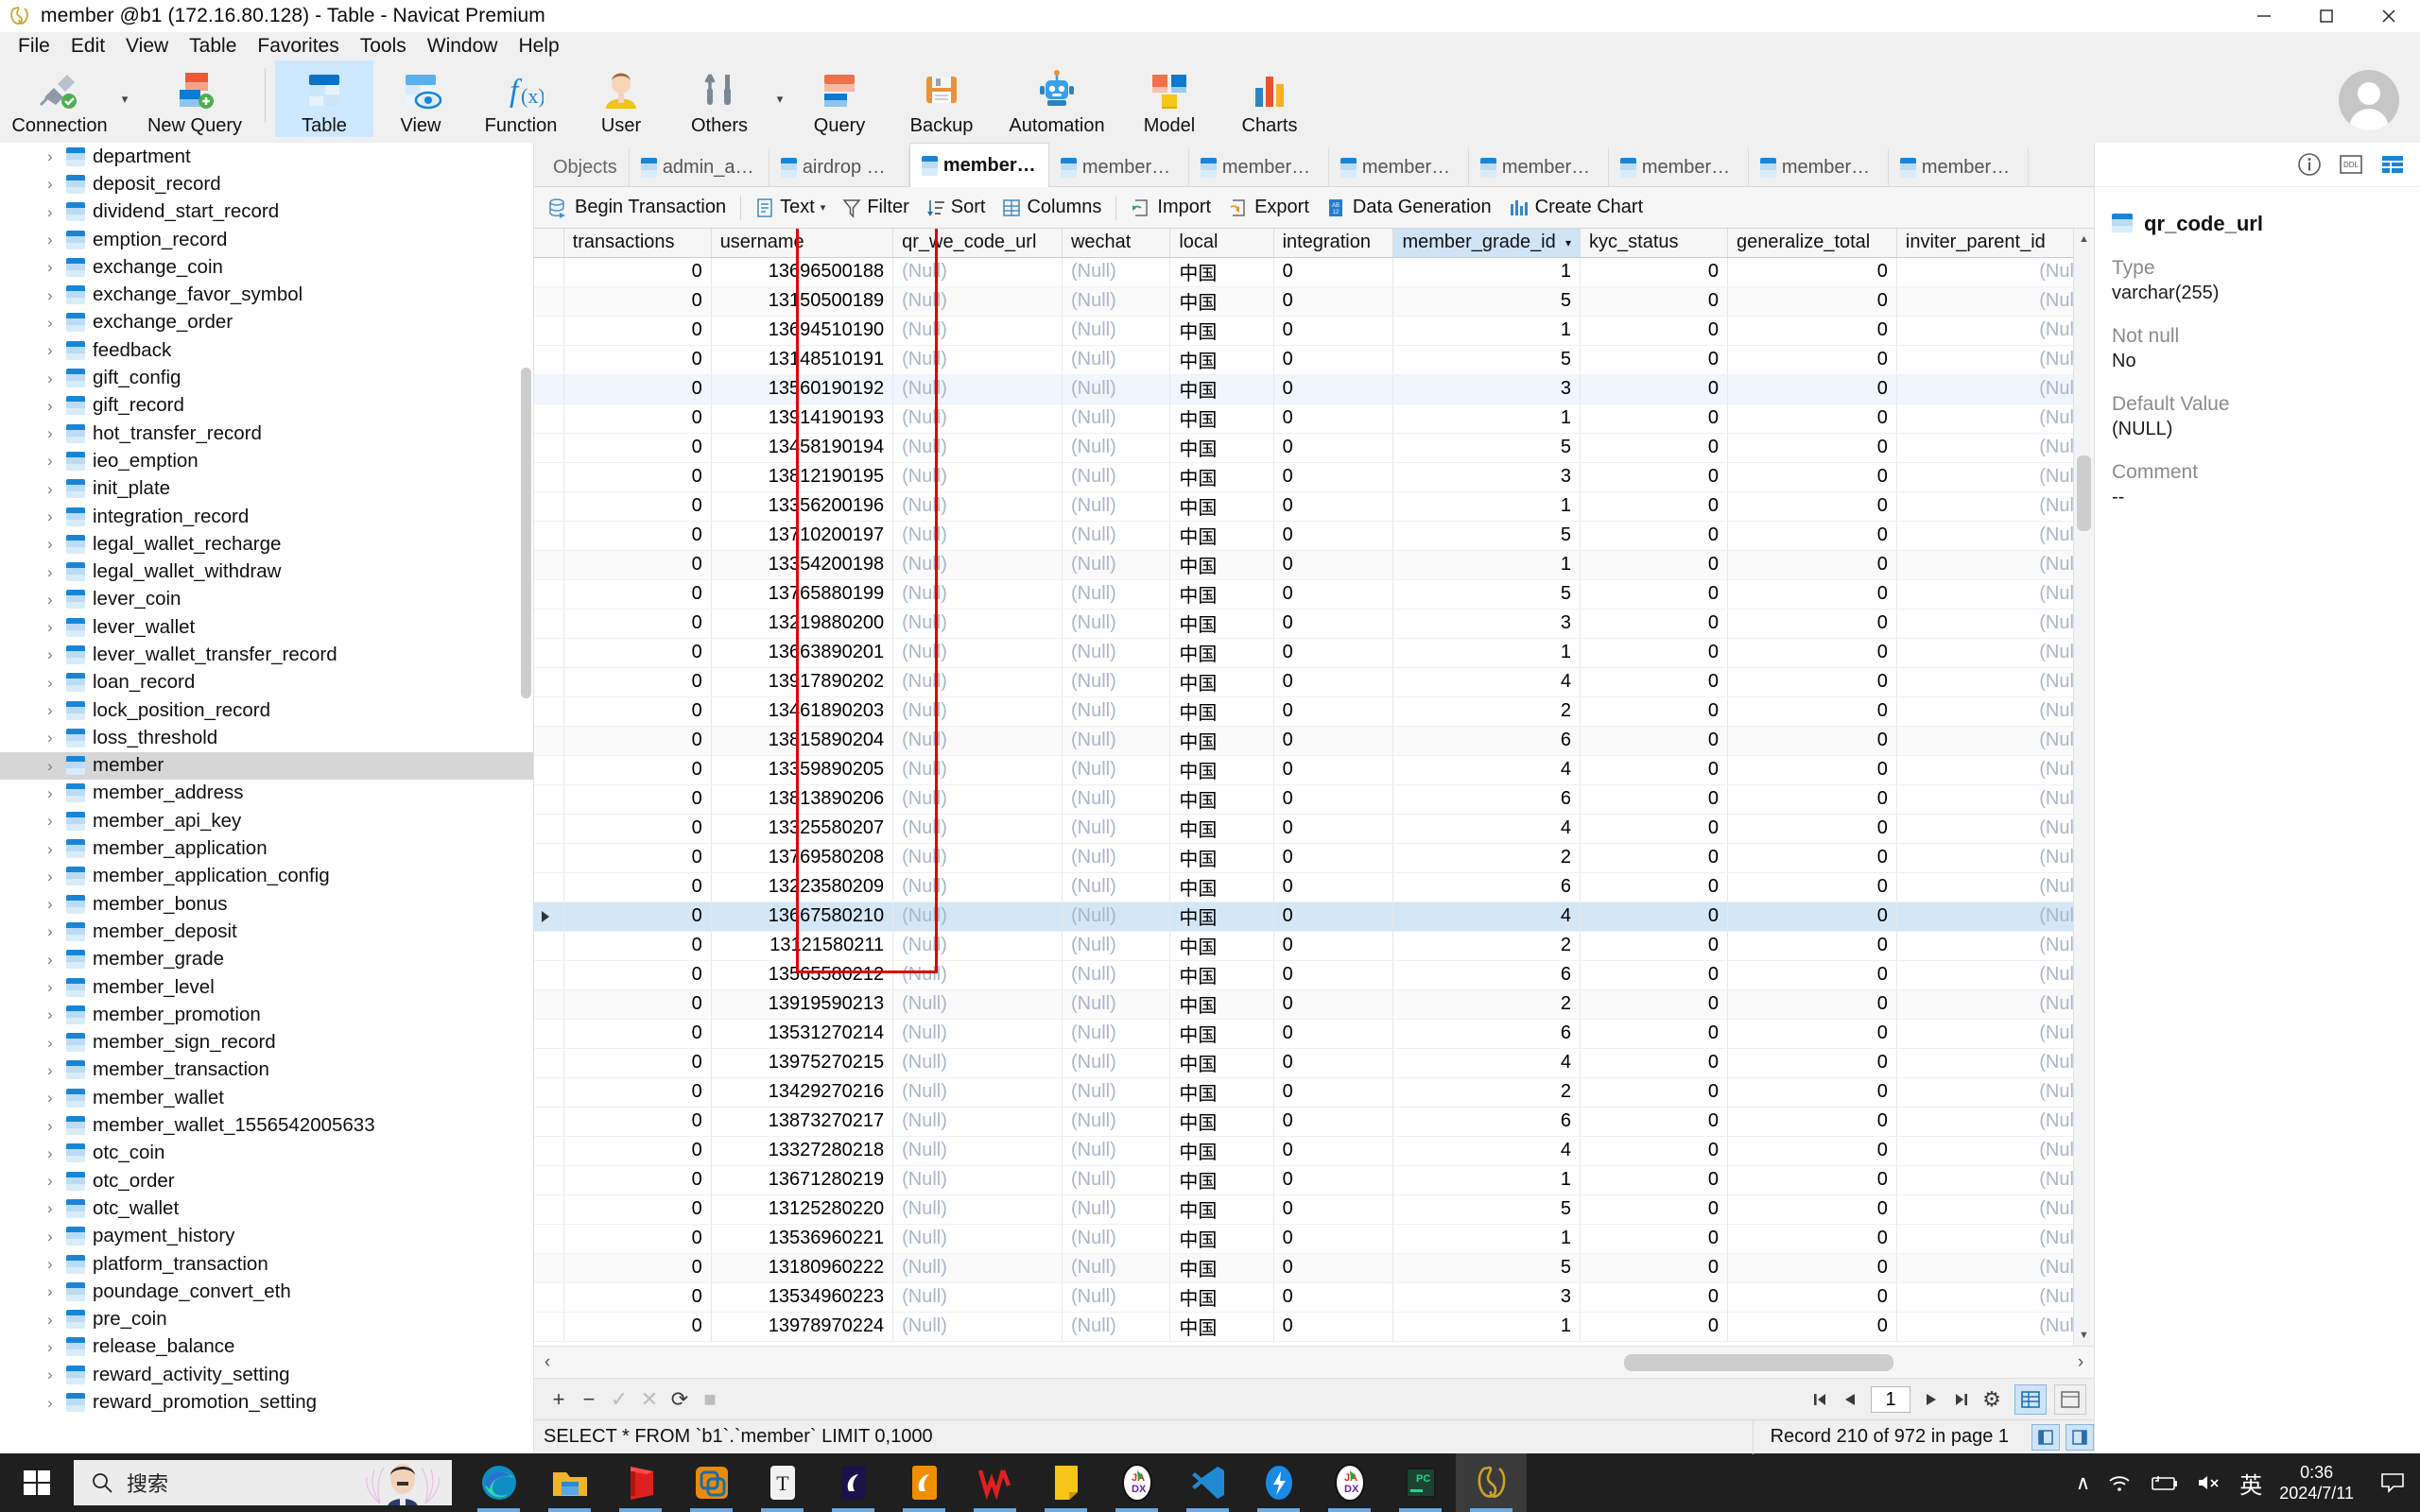 This screenshot has width=2420, height=1512. What do you see at coordinates (637, 243) in the screenshot?
I see `column-header-transactions: transactions` at bounding box center [637, 243].